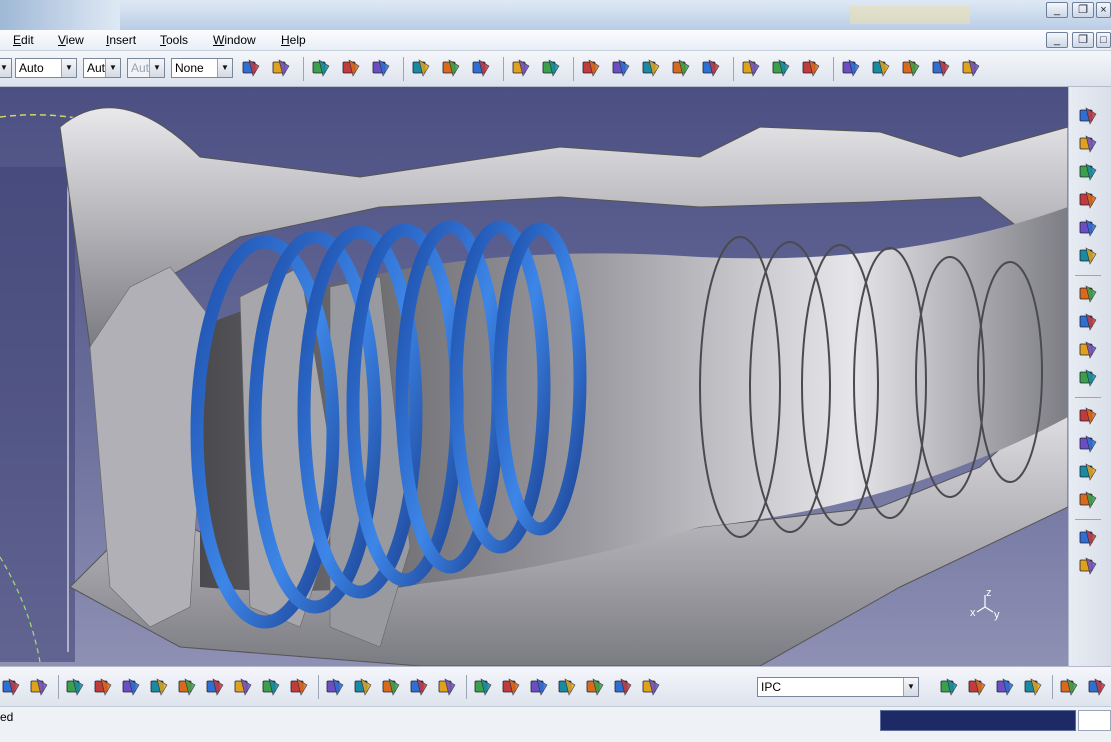  Describe the element at coordinates (555, 40) in the screenshot. I see `menu-bar: Edit View Insert Tools Window Help _ ❐ □` at that location.